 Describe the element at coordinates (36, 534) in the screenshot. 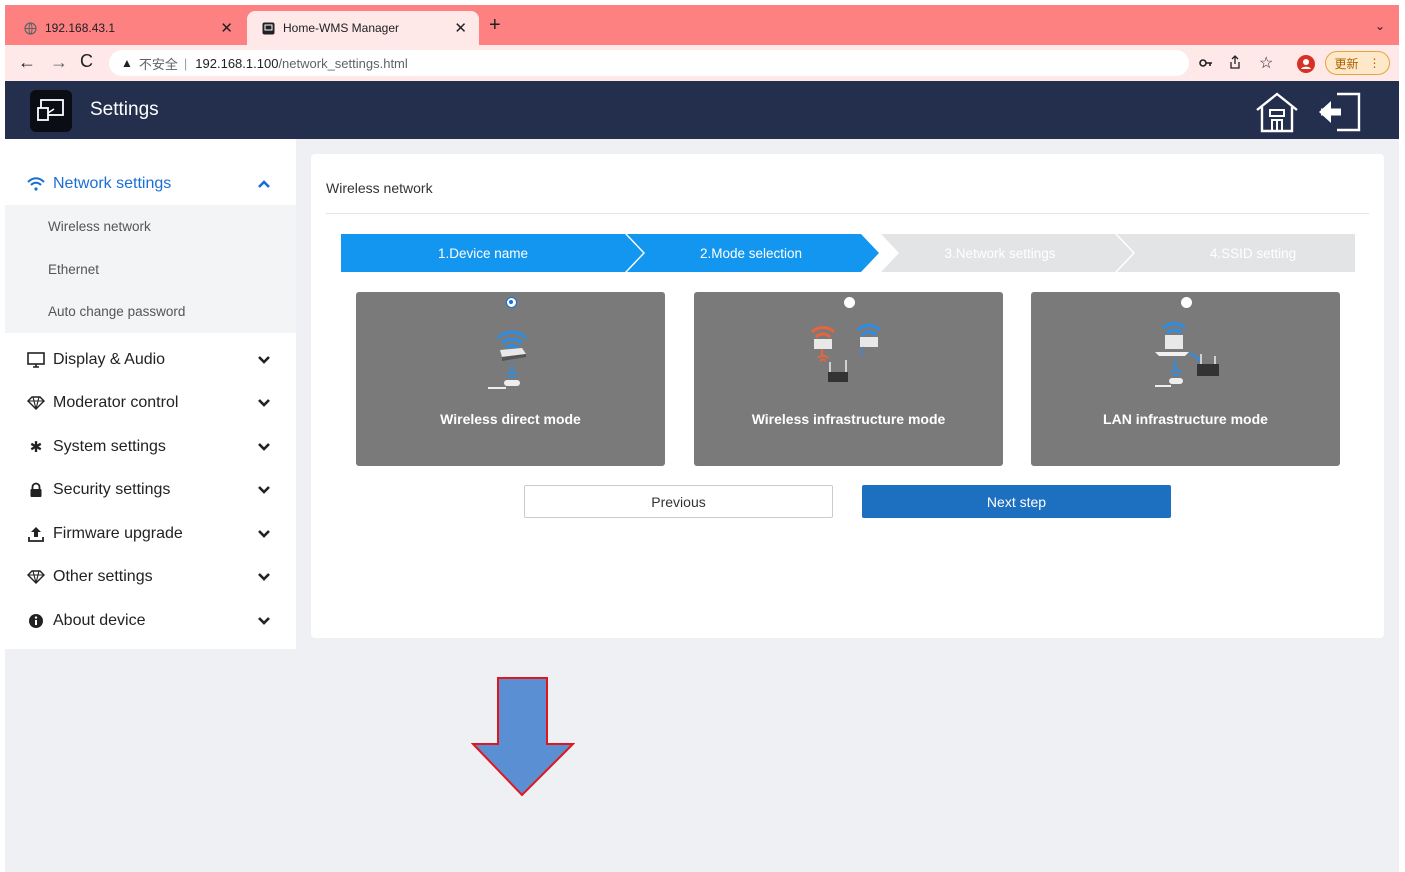

I see `upload-icon` at that location.